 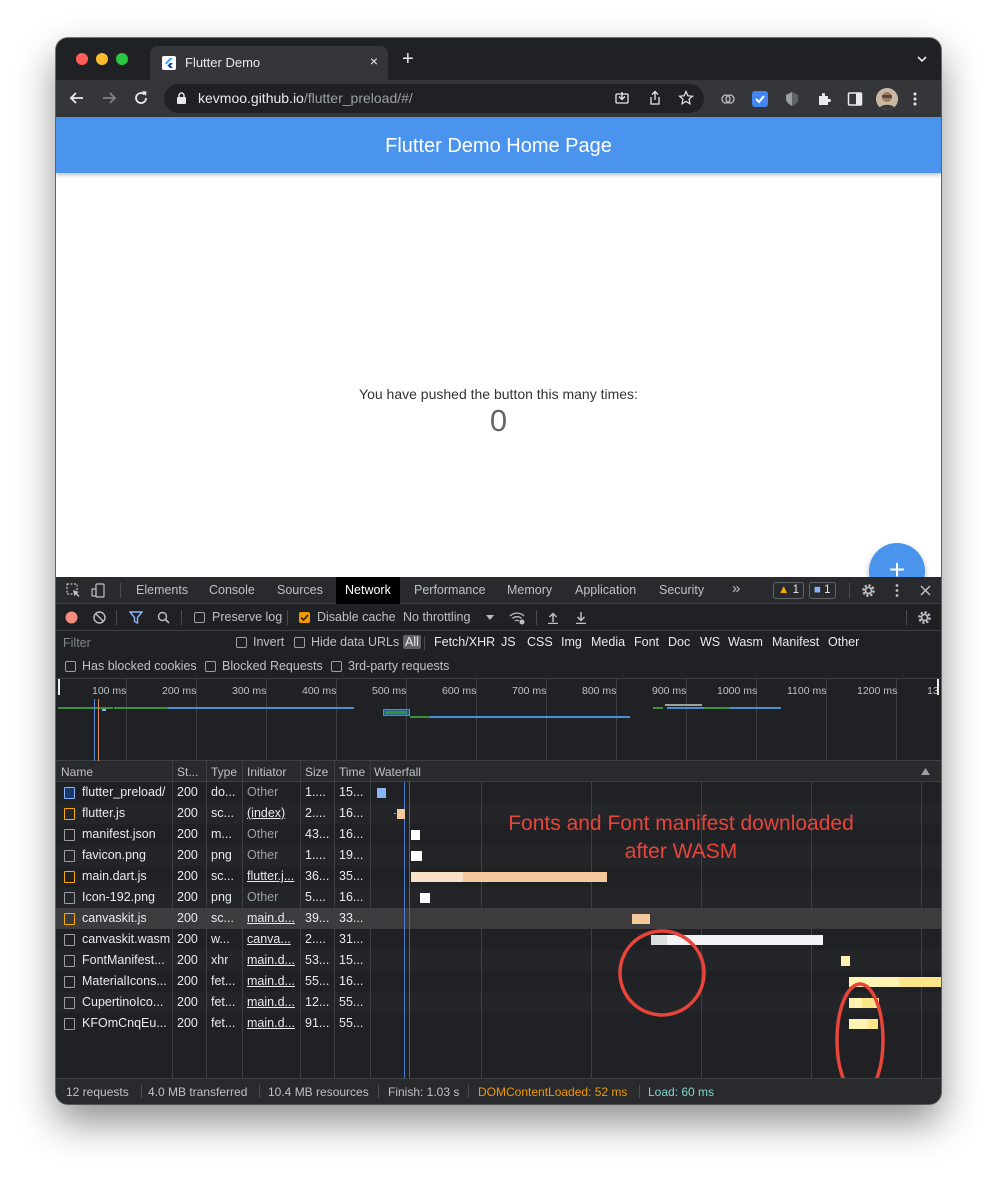 What do you see at coordinates (109, 98) in the screenshot?
I see `forward-arrow-icon` at bounding box center [109, 98].